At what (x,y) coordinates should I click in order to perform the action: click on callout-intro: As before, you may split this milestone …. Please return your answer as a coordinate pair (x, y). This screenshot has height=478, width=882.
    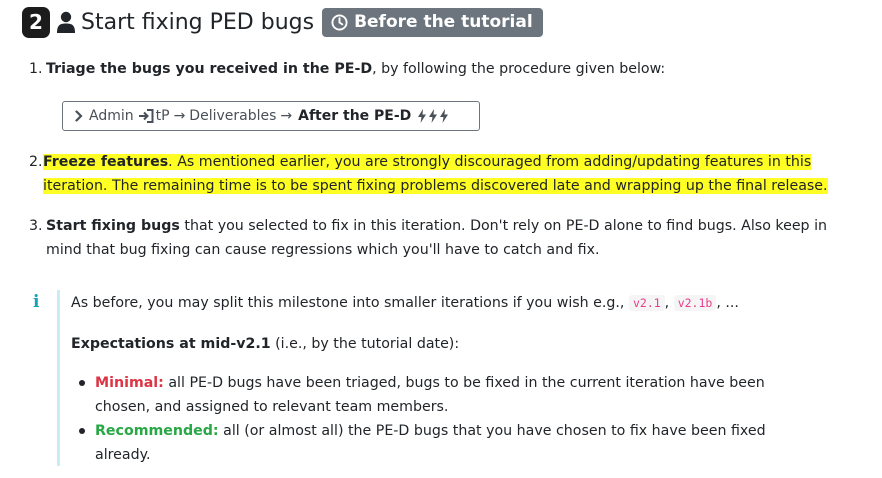
    Looking at the image, I should click on (405, 303).